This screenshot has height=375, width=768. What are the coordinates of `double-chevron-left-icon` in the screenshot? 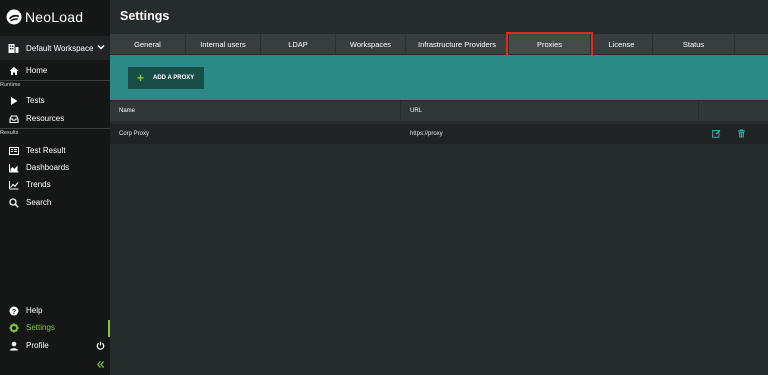 It's located at (100, 364).